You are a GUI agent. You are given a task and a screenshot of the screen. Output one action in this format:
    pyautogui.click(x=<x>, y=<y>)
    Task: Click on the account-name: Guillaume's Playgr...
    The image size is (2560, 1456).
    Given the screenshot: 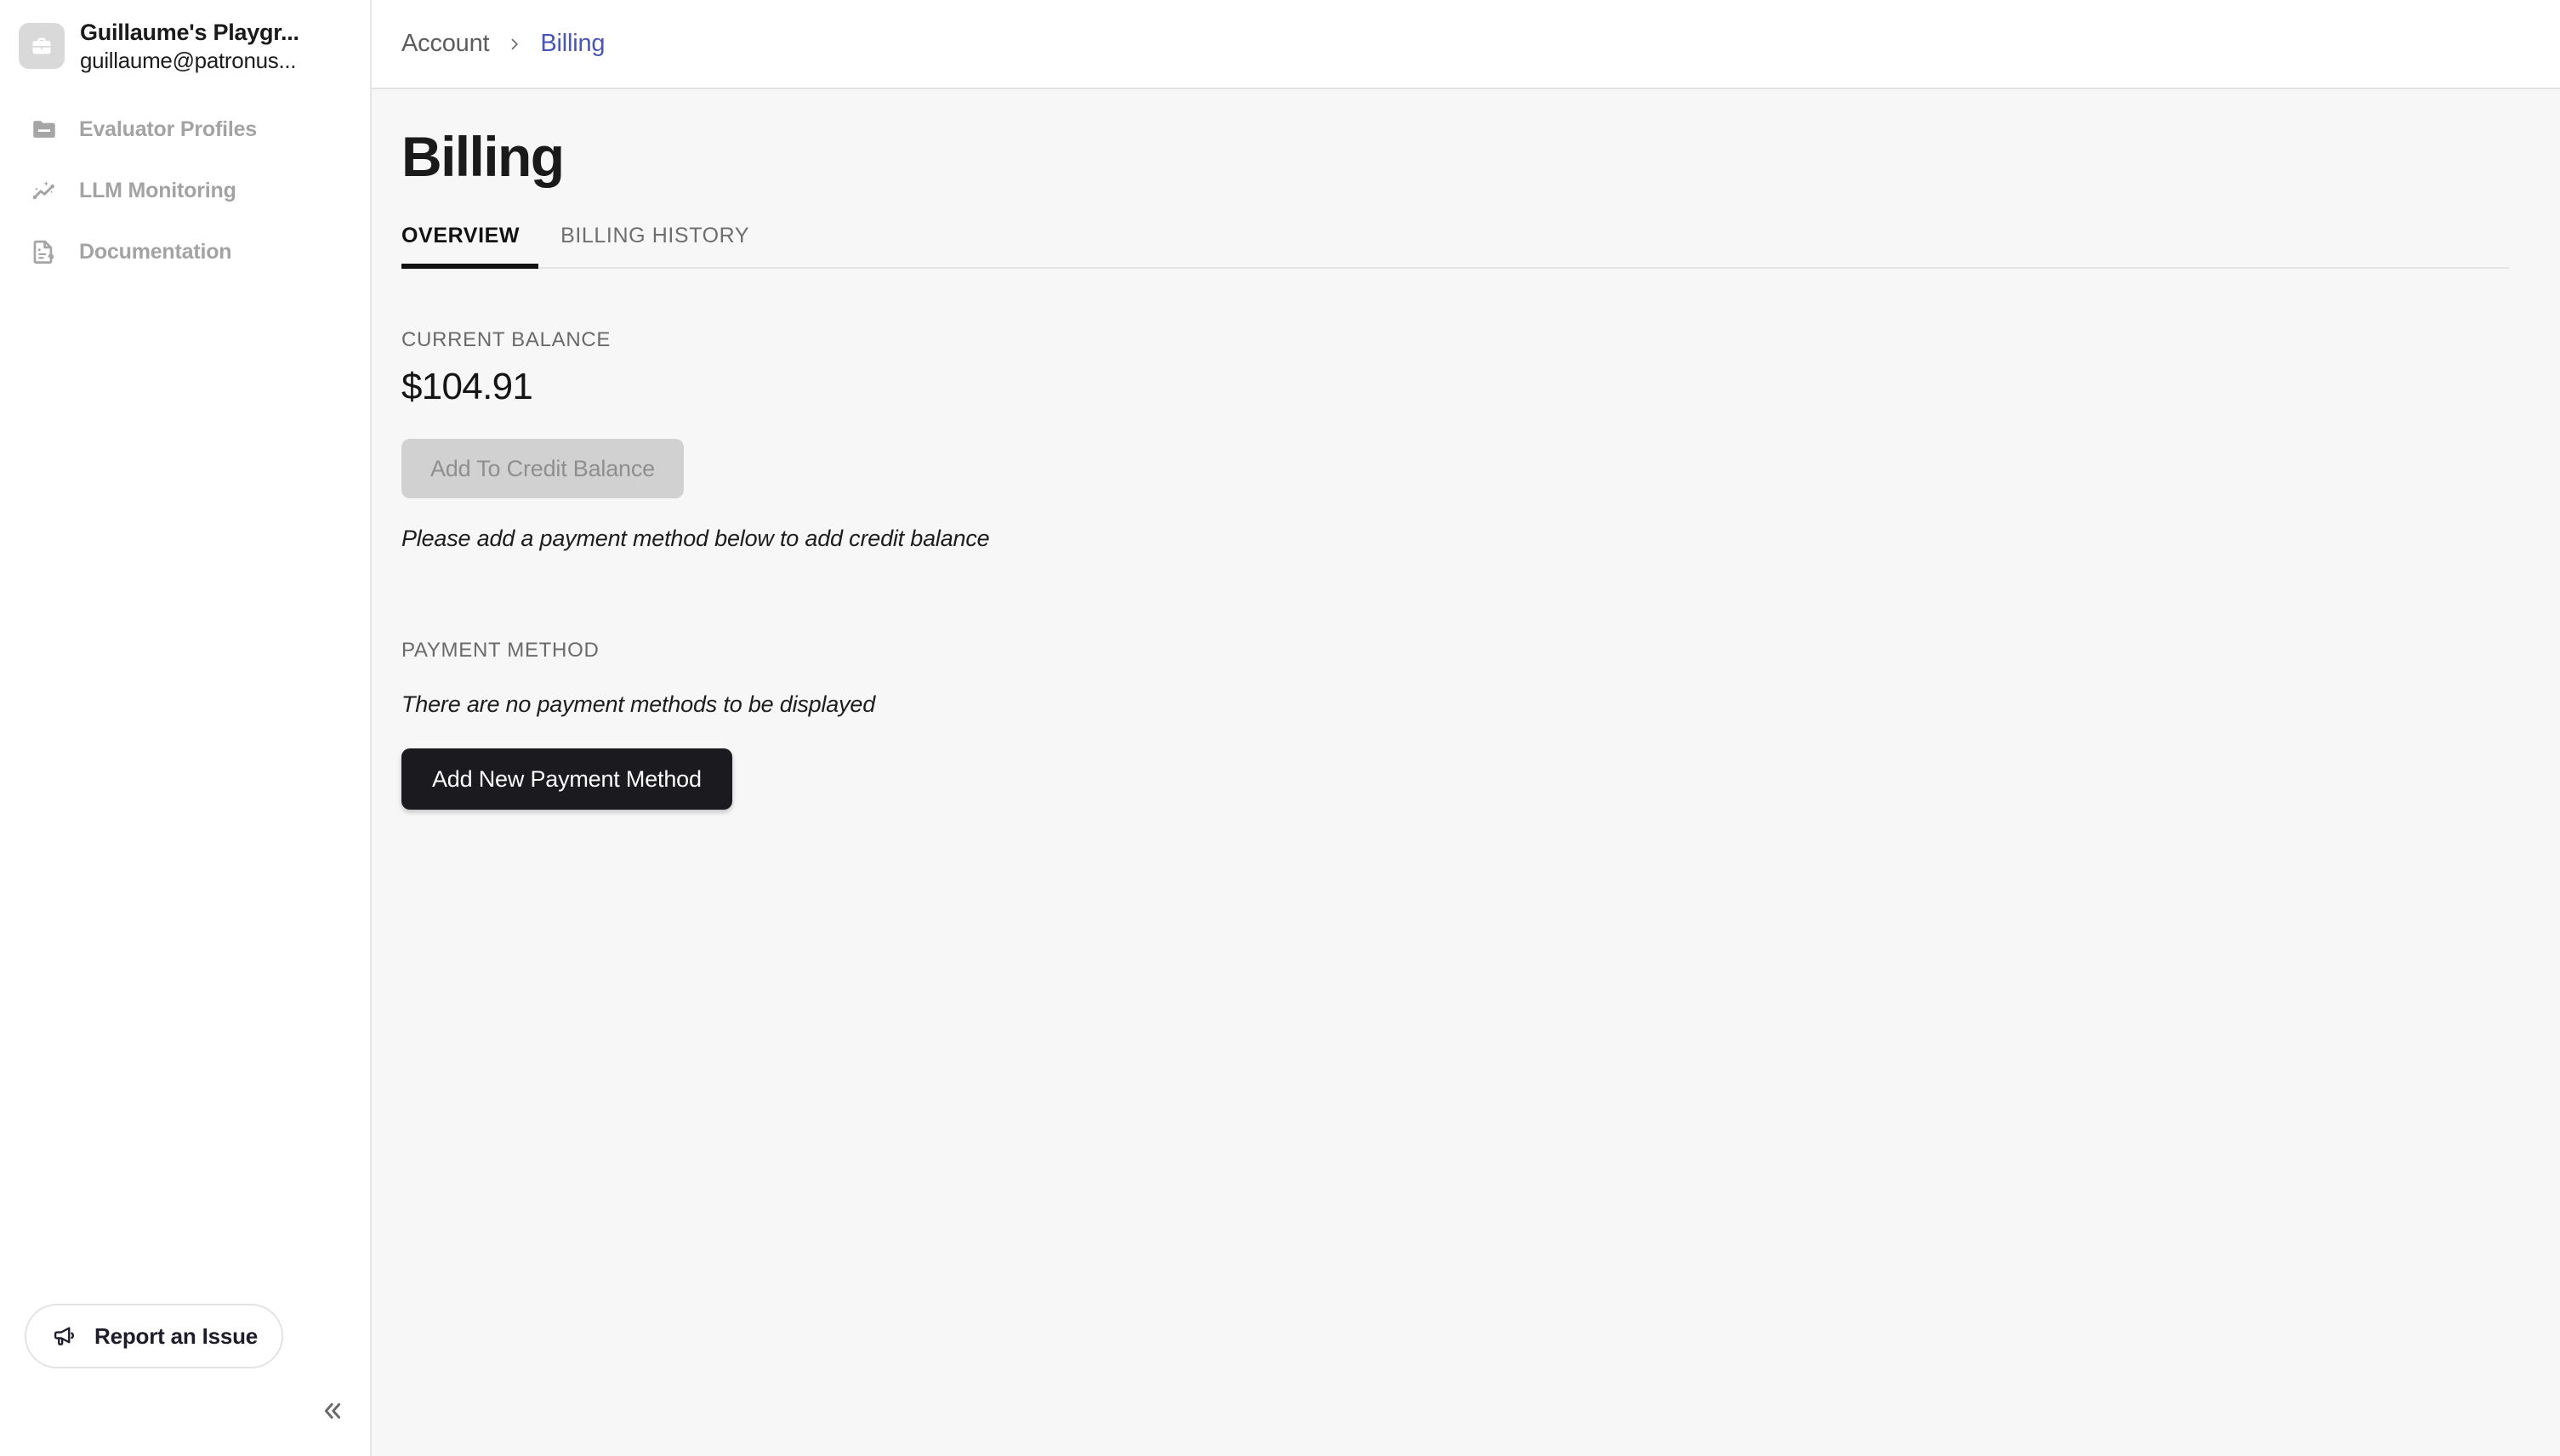 What is the action you would take?
    pyautogui.click(x=189, y=32)
    